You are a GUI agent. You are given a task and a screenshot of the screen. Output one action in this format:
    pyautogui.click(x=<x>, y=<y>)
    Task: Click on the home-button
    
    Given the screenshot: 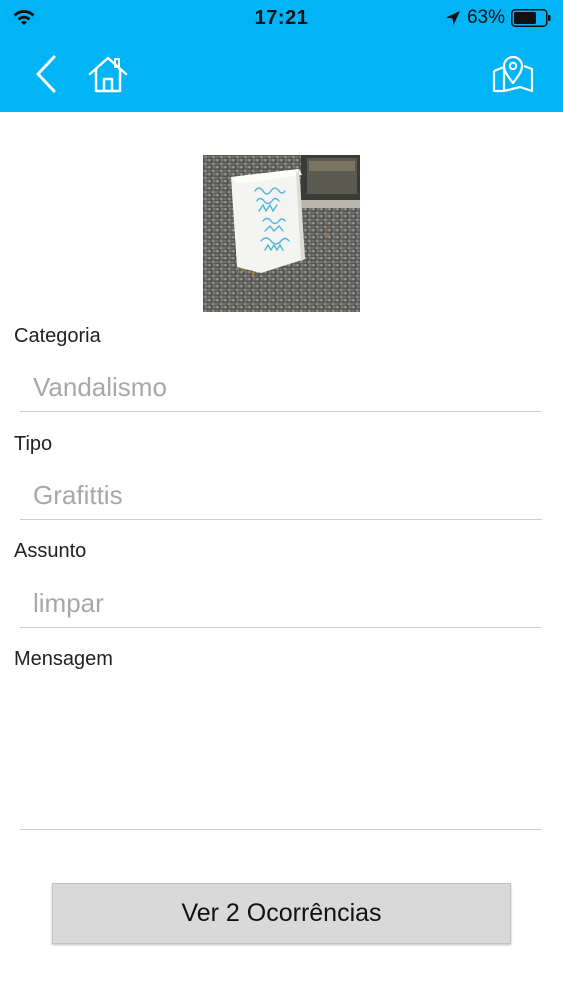 What is the action you would take?
    pyautogui.click(x=108, y=74)
    